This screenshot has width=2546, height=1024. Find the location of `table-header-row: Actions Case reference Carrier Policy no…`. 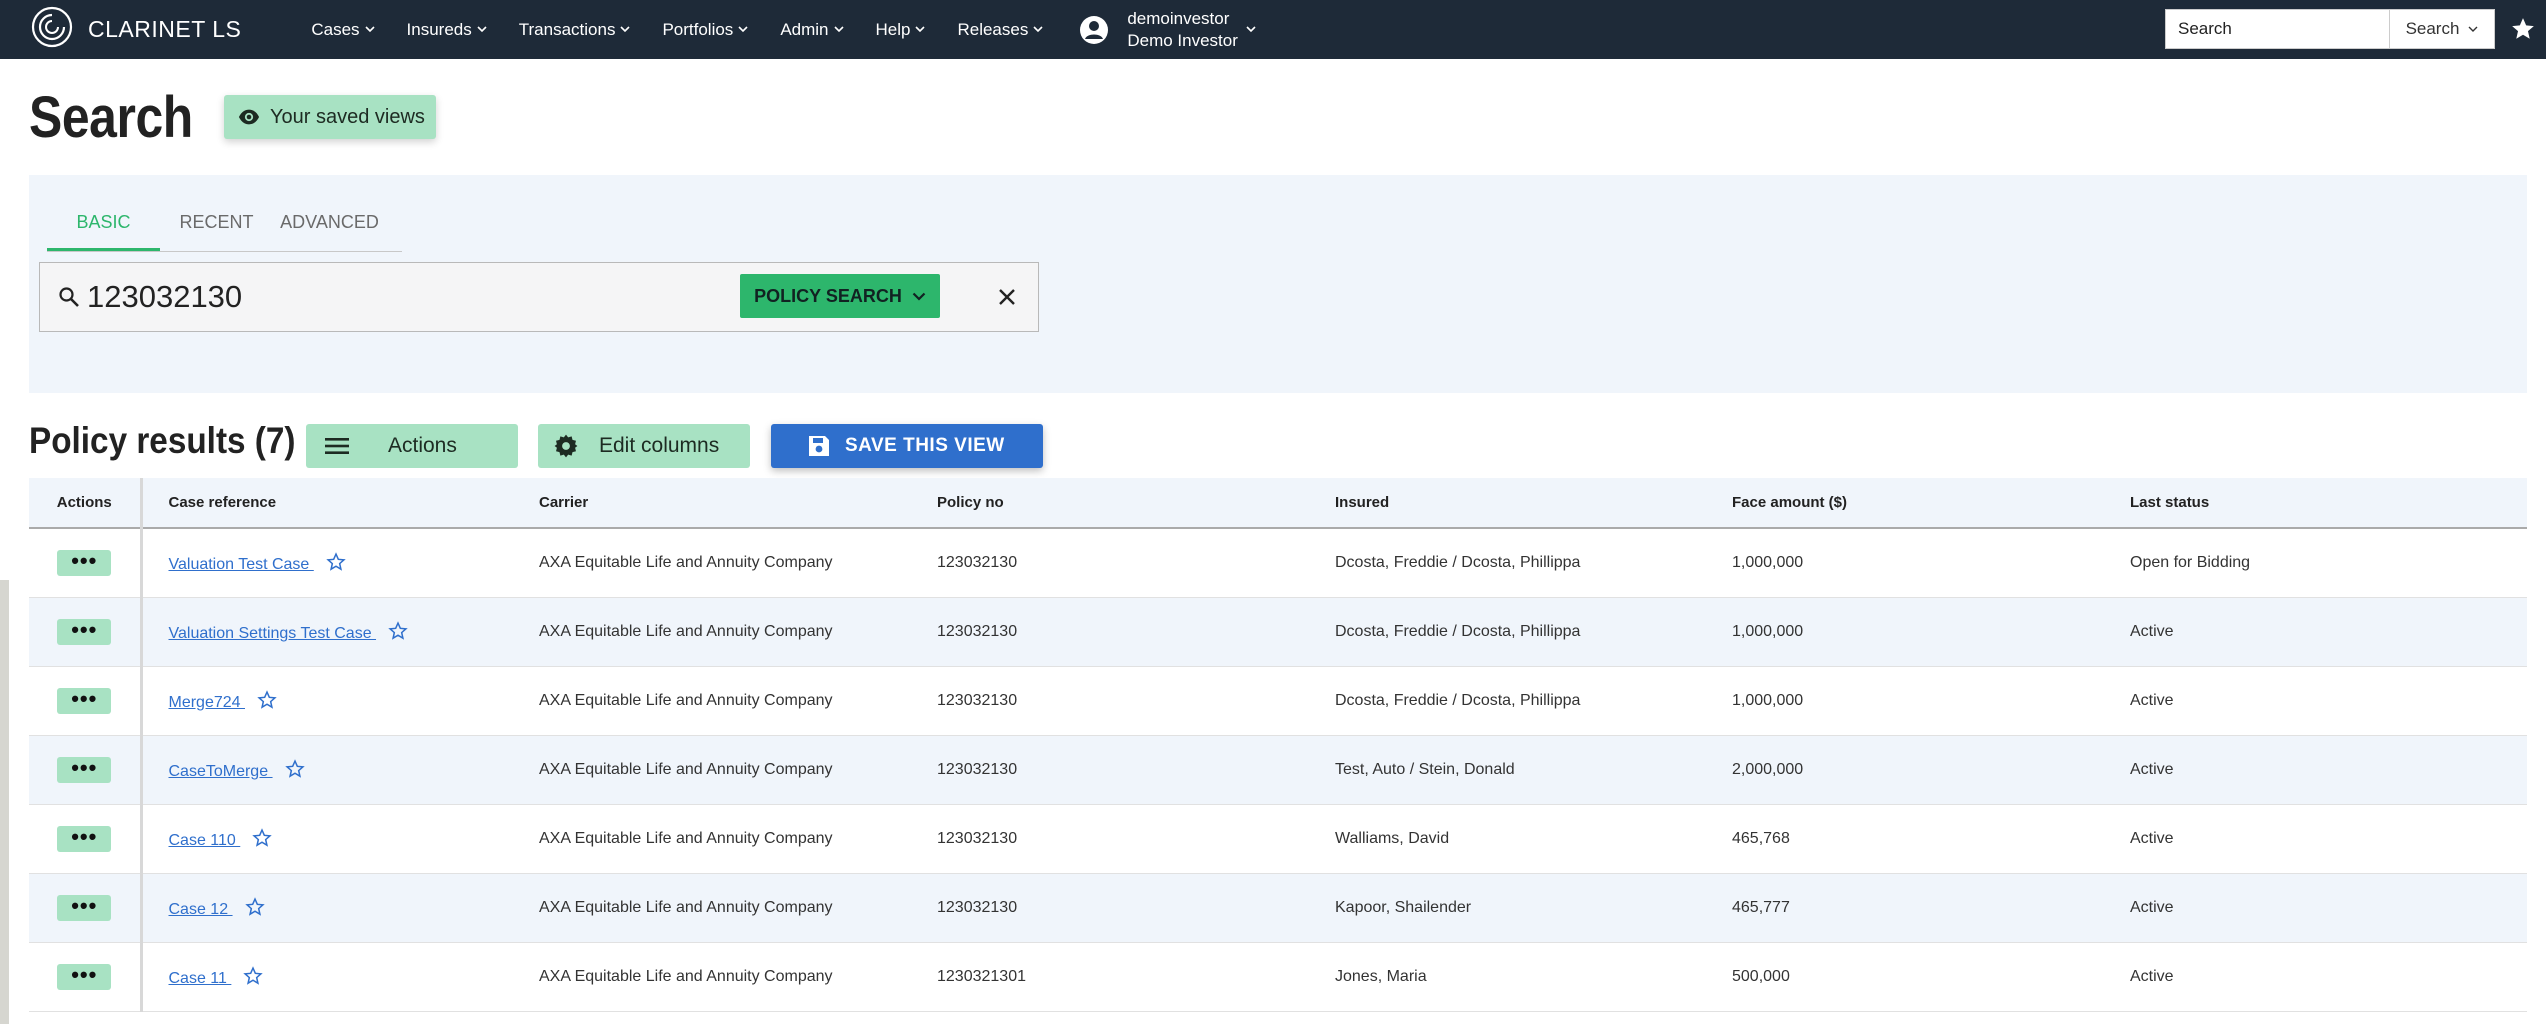

table-header-row: Actions Case reference Carrier Policy no… is located at coordinates (1278, 503).